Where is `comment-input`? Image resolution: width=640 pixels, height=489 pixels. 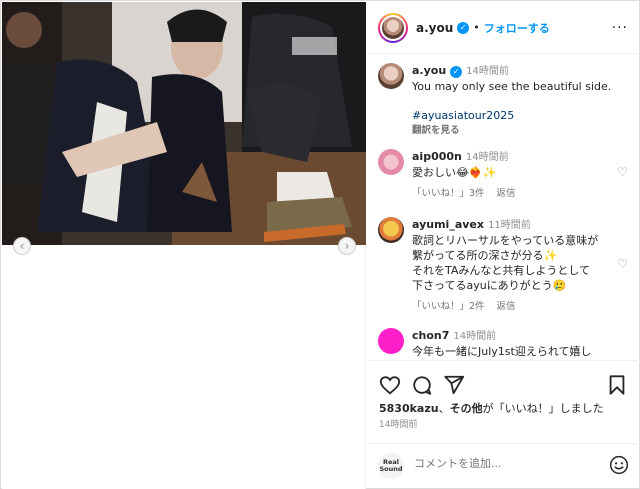 comment-input is located at coordinates (504, 463).